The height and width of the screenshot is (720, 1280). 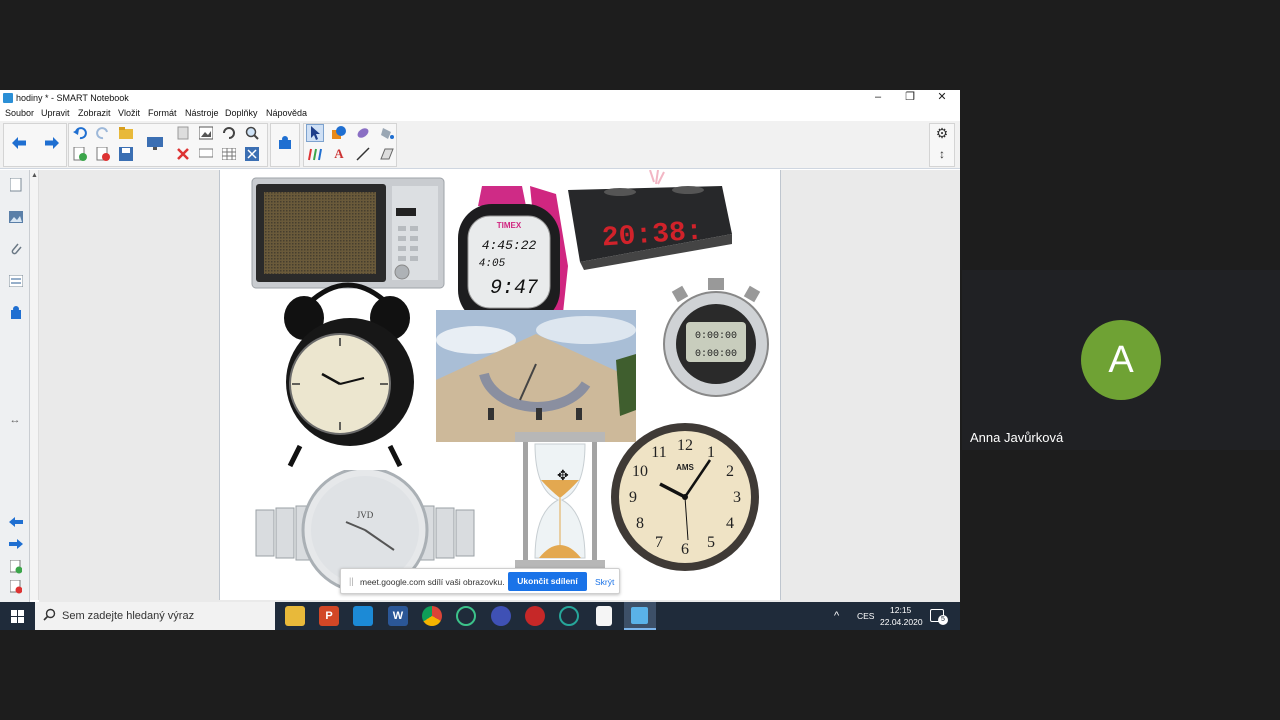 What do you see at coordinates (836, 624) in the screenshot?
I see `tray-chevron-icon: ^` at bounding box center [836, 624].